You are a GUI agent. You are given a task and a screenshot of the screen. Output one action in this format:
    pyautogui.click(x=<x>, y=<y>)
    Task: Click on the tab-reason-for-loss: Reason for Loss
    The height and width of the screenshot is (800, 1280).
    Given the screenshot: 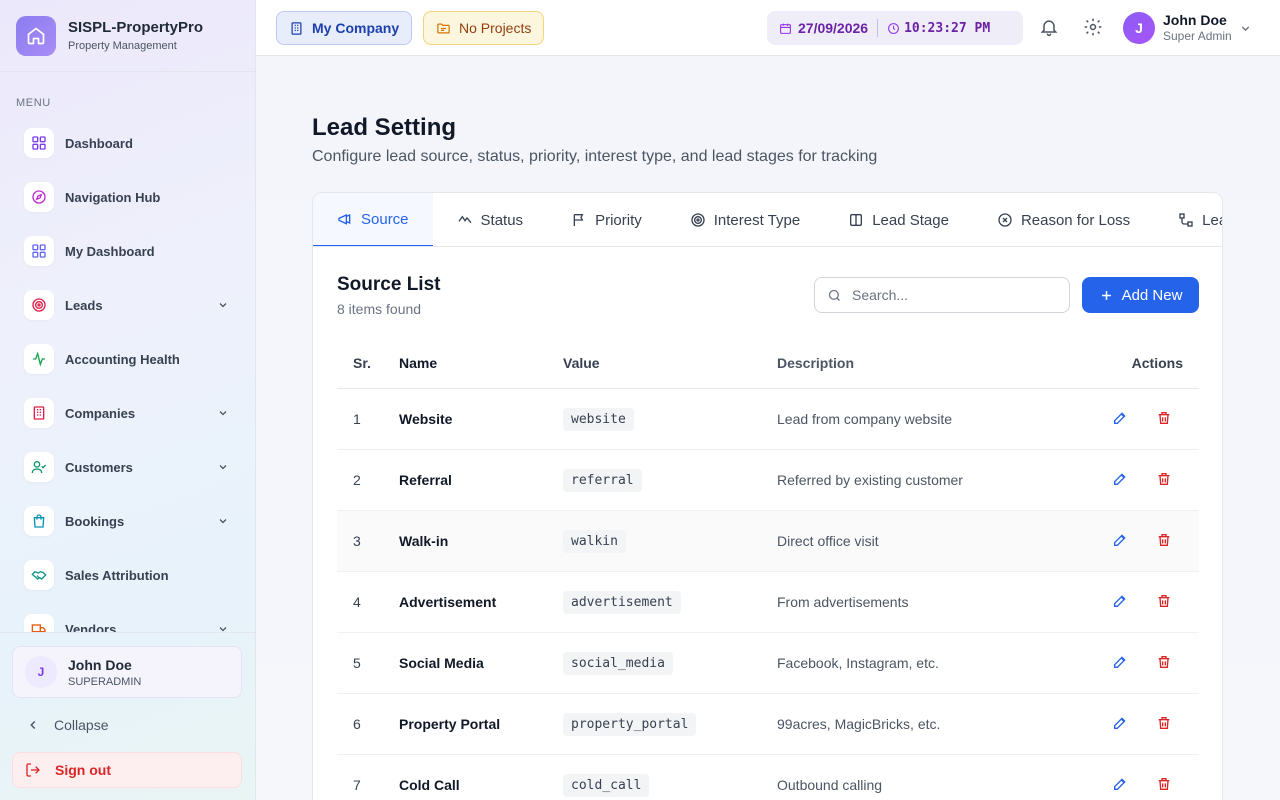 What is the action you would take?
    pyautogui.click(x=1063, y=219)
    